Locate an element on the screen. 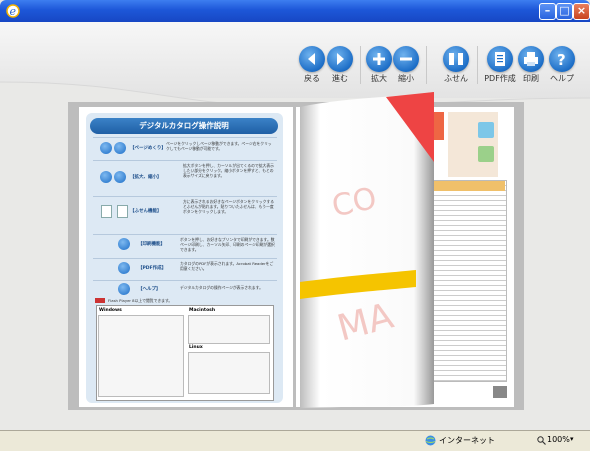  instruction-label: 【拡大、縮小】 is located at coordinates (146, 177).